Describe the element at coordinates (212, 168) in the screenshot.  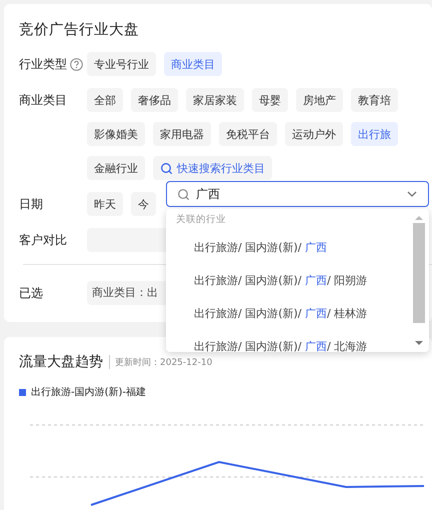
I see `search-category-button: 快速搜索行业类目` at that location.